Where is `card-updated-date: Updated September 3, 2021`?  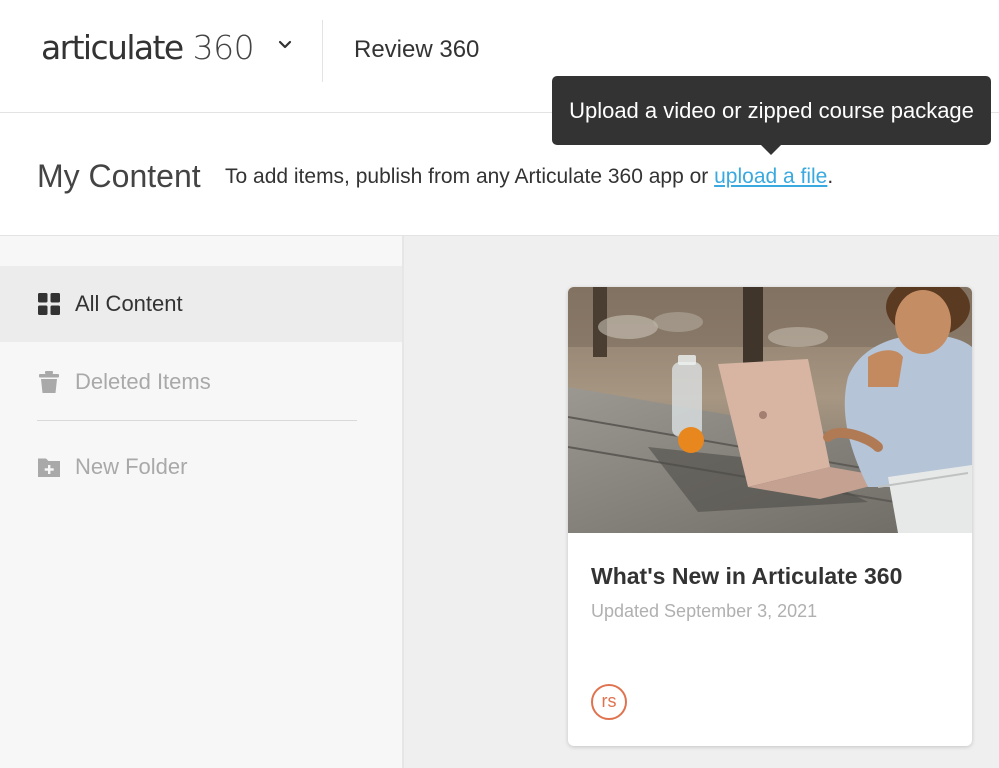 card-updated-date: Updated September 3, 2021 is located at coordinates (704, 611).